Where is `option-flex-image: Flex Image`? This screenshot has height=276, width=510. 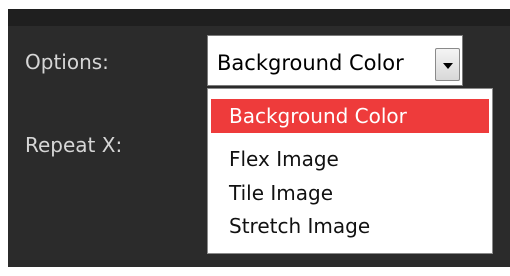
option-flex-image: Flex Image is located at coordinates (350, 159).